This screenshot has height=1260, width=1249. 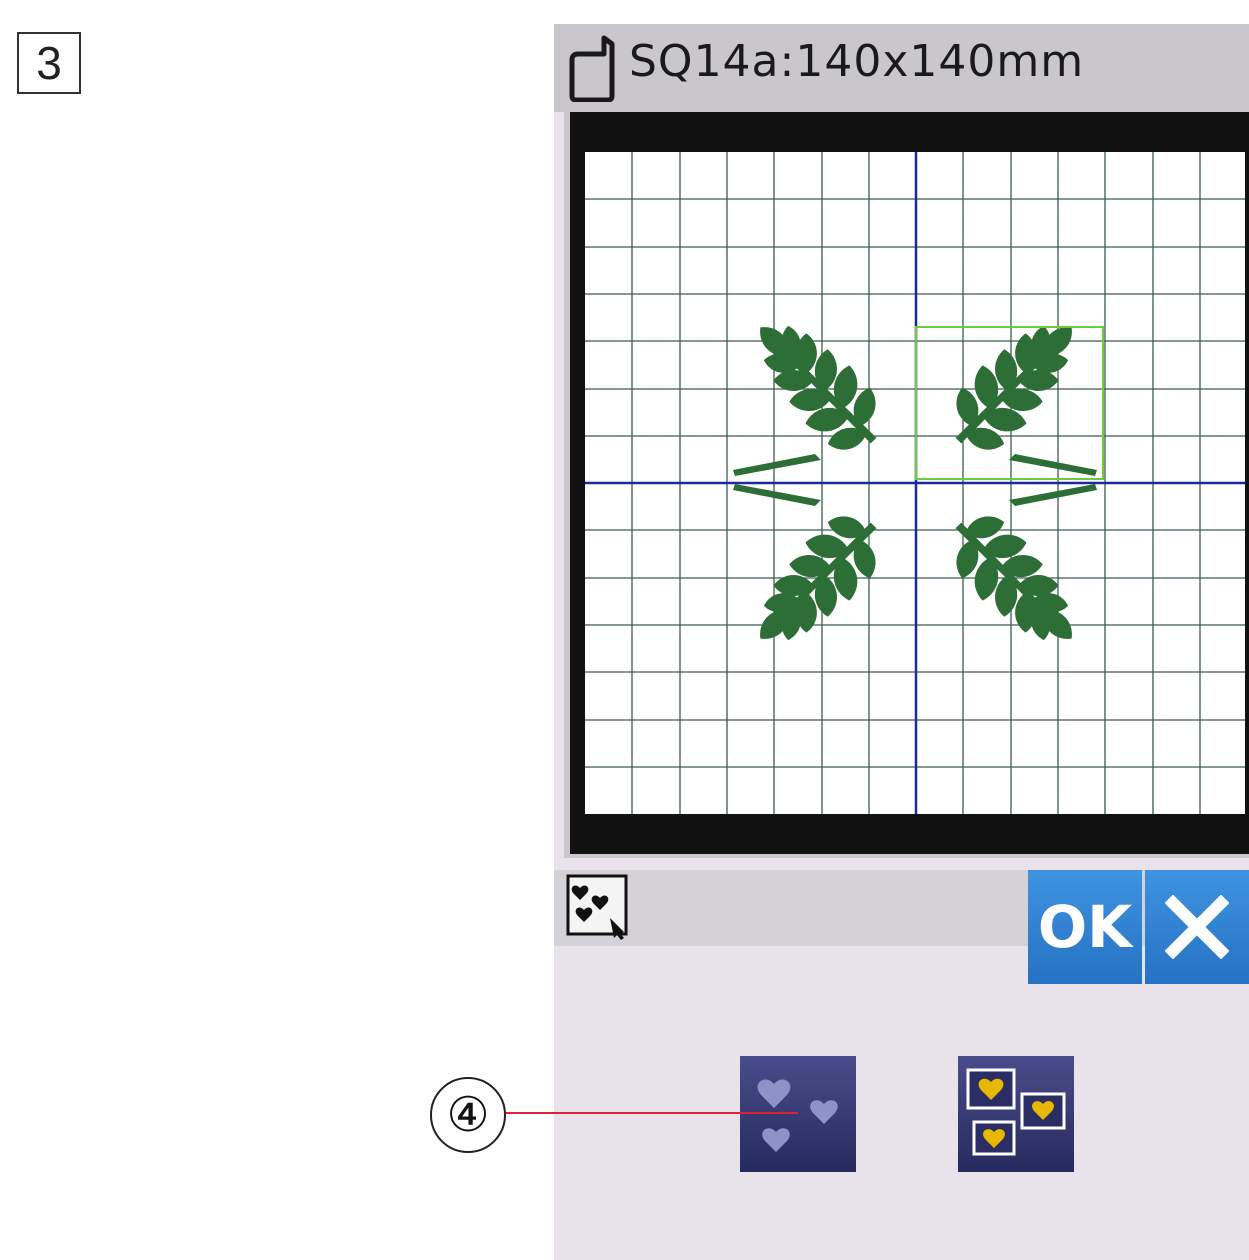 I want to click on select-all-button, so click(x=798, y=1114).